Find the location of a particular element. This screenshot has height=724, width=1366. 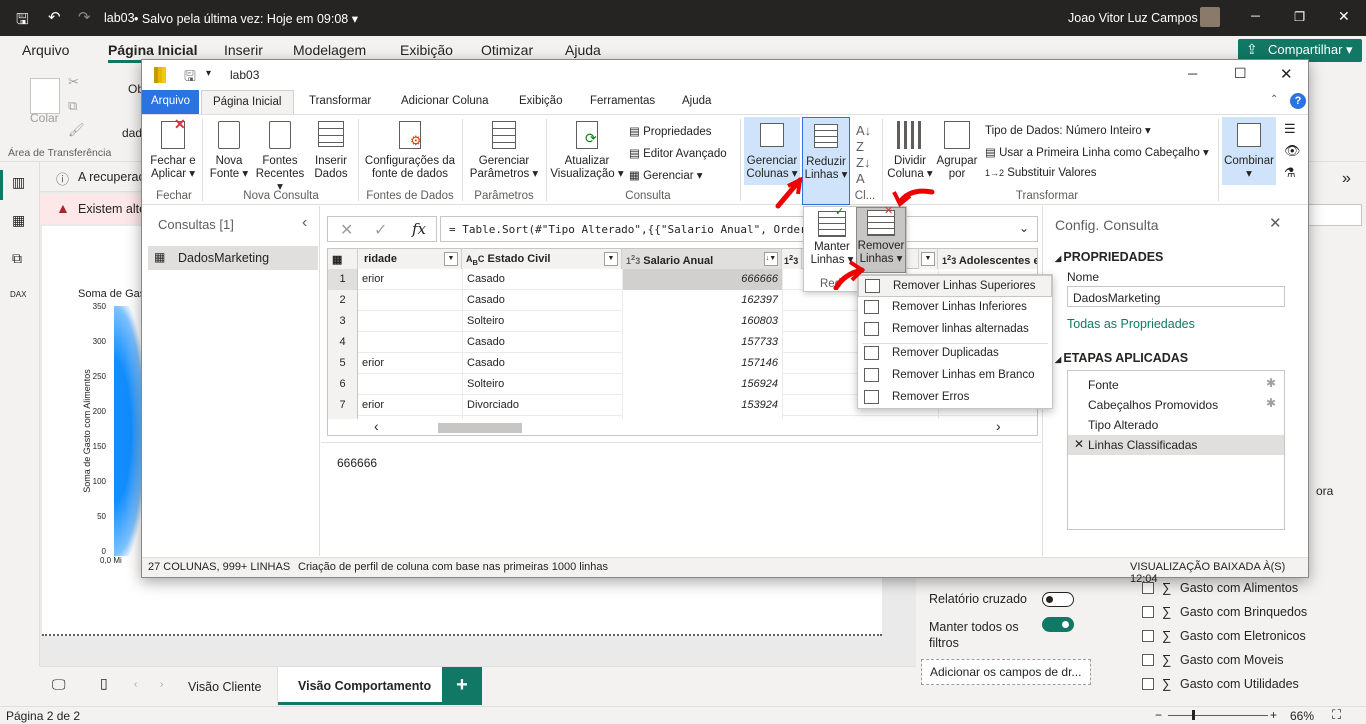

field-item: ∑ Gasto com Eletronicos is located at coordinates (1242, 637).